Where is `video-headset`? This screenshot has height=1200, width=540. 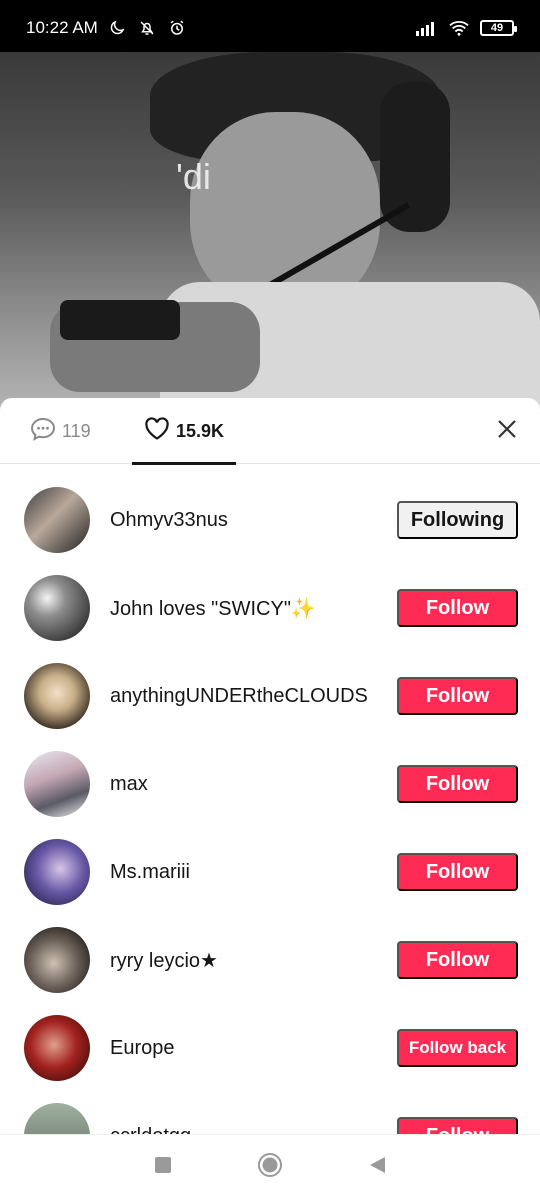
video-headset is located at coordinates (415, 157).